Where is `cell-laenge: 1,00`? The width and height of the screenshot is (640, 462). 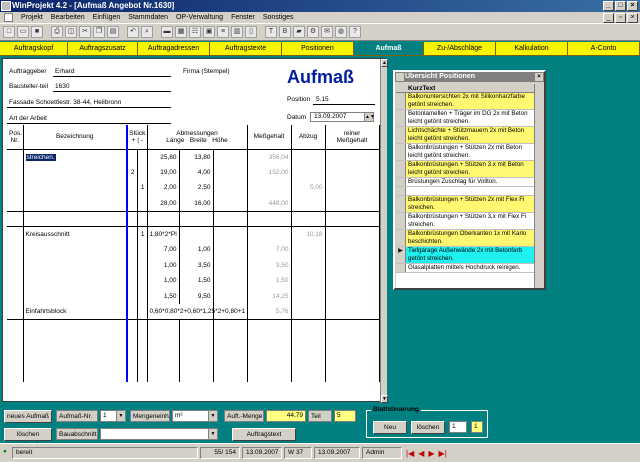
cell-laenge: 1,00 is located at coordinates (163, 281).